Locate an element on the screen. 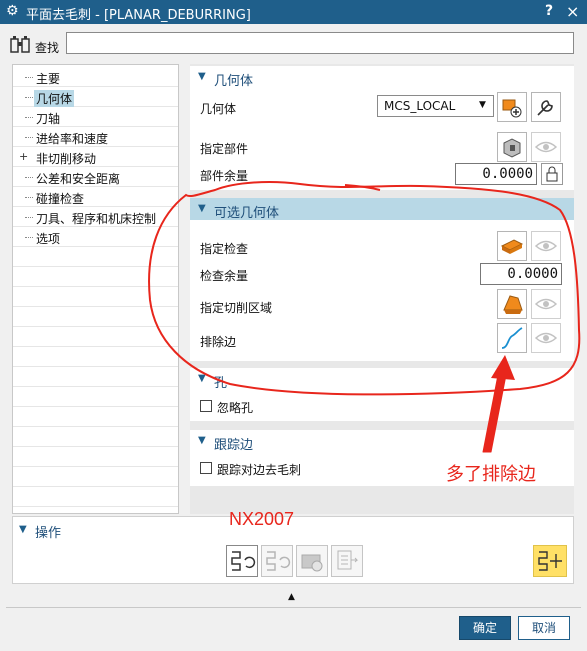 The image size is (587, 651). annotation-arrow is located at coordinates (494, 413).